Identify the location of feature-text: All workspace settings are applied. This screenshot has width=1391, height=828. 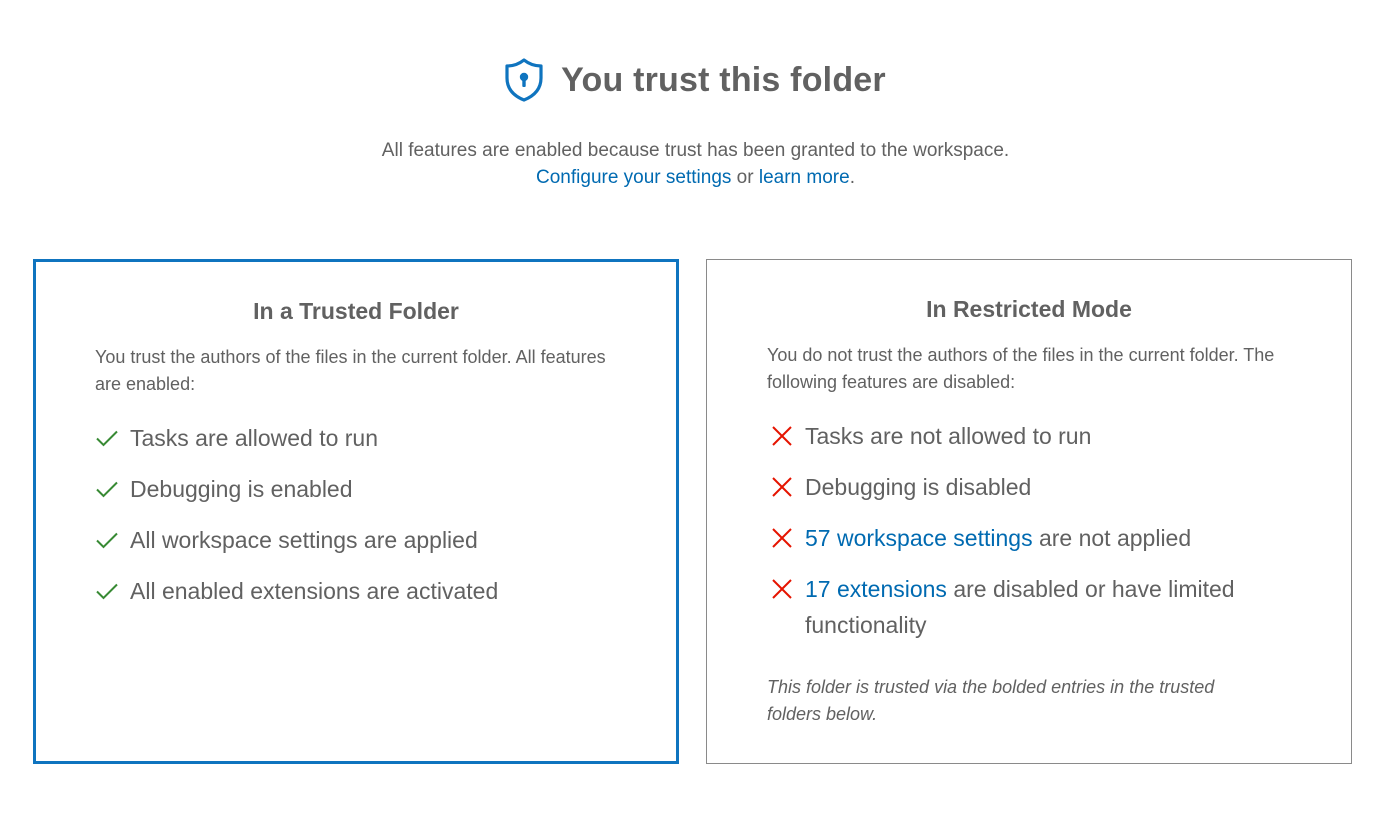
(304, 540).